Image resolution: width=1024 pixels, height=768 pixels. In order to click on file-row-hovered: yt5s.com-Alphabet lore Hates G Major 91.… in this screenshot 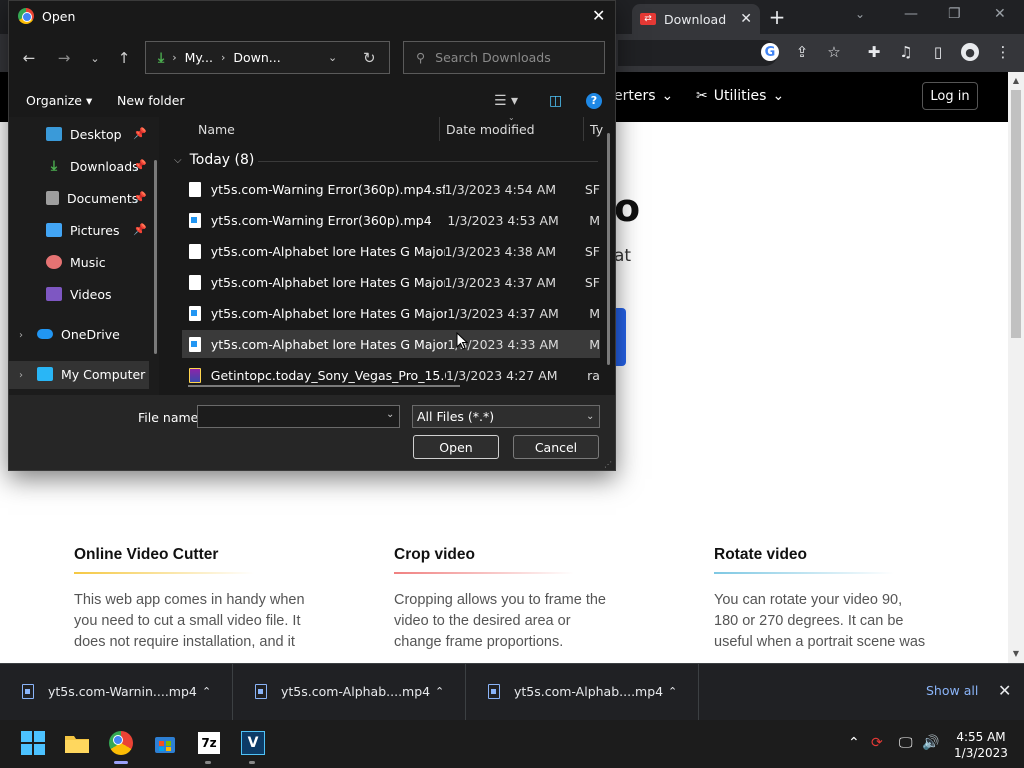, I will do `click(391, 344)`.